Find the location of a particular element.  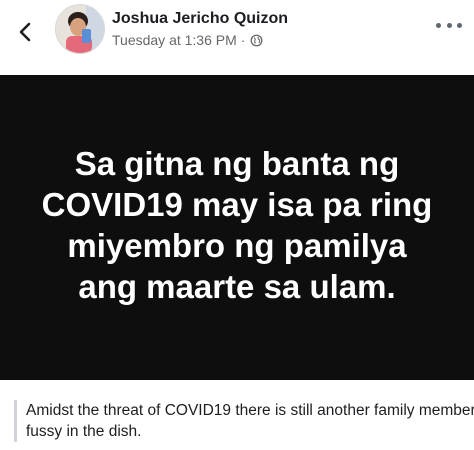

globe-icon is located at coordinates (257, 40).